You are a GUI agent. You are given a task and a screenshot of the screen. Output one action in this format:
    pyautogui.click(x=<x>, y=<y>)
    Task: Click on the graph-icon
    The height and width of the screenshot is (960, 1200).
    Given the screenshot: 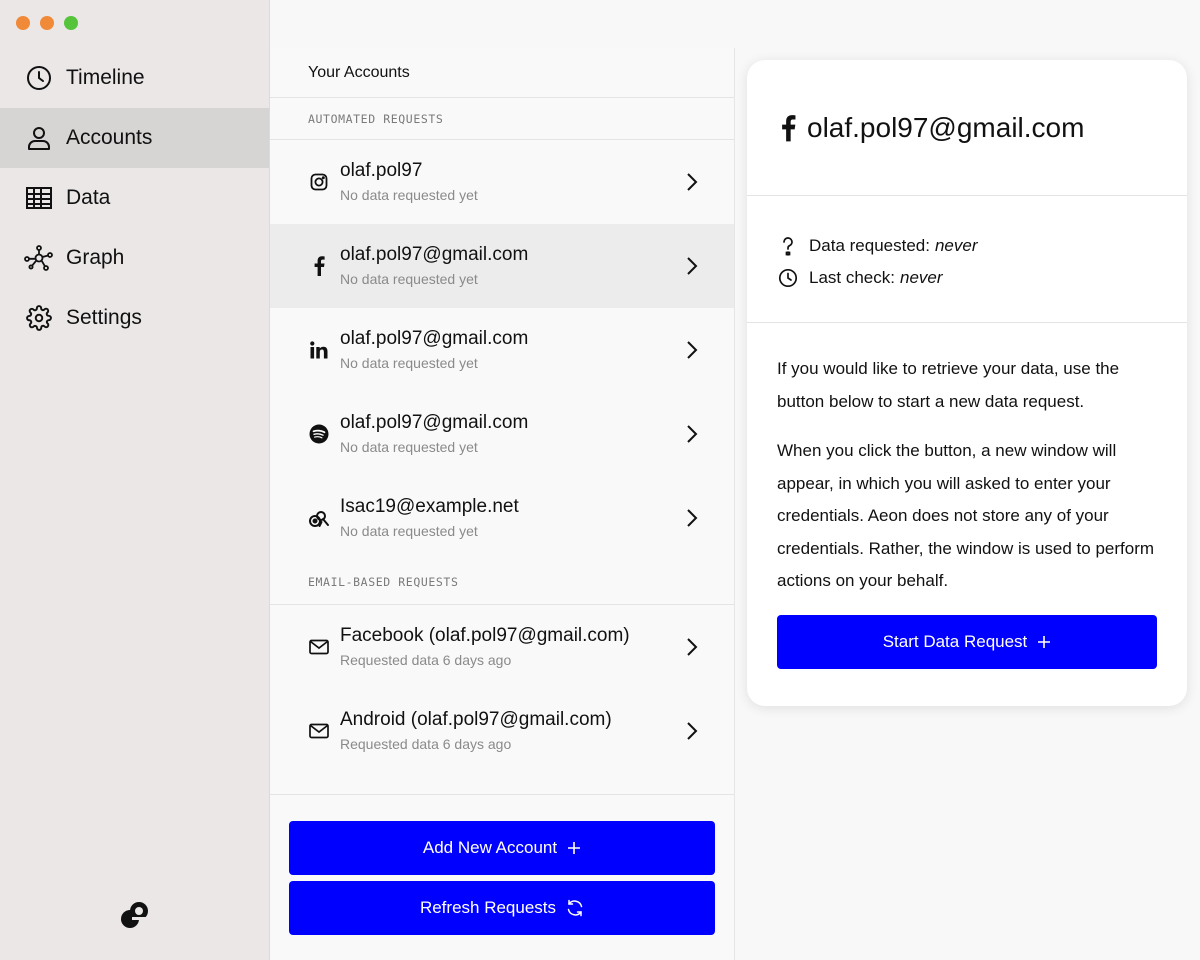 What is the action you would take?
    pyautogui.click(x=39, y=258)
    